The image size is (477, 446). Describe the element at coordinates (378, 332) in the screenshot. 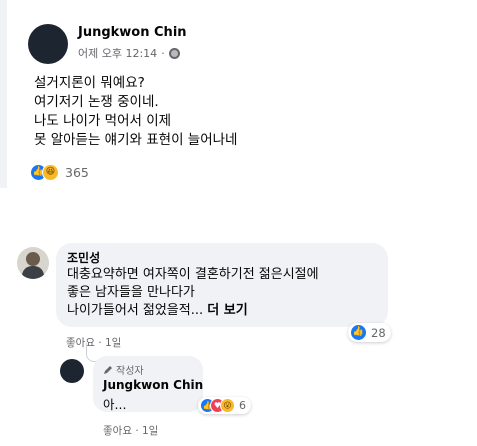

I see `comment-reaction-count: 28` at that location.